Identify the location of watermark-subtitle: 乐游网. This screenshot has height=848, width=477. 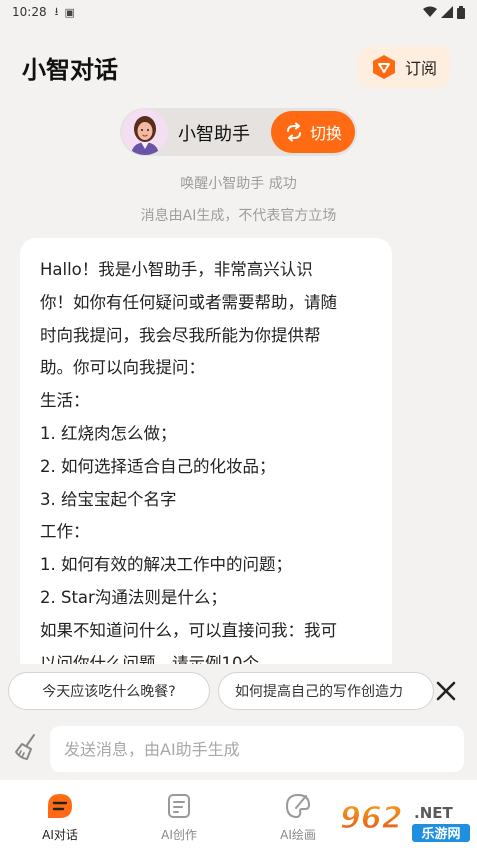
(440, 834).